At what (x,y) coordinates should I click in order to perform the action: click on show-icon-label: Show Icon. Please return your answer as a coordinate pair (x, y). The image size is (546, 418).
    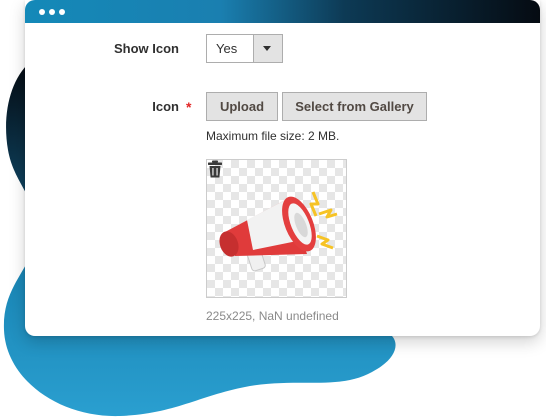
    Looking at the image, I should click on (146, 48).